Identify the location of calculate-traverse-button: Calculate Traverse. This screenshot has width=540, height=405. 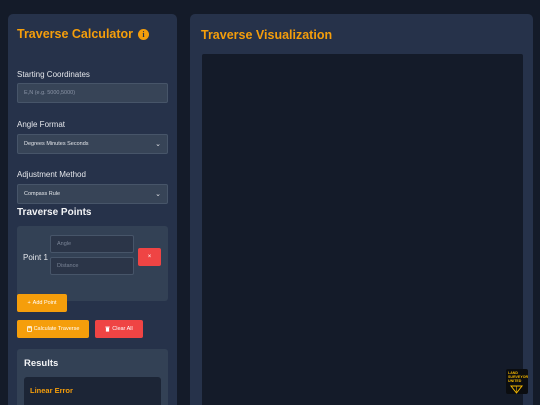
(53, 329).